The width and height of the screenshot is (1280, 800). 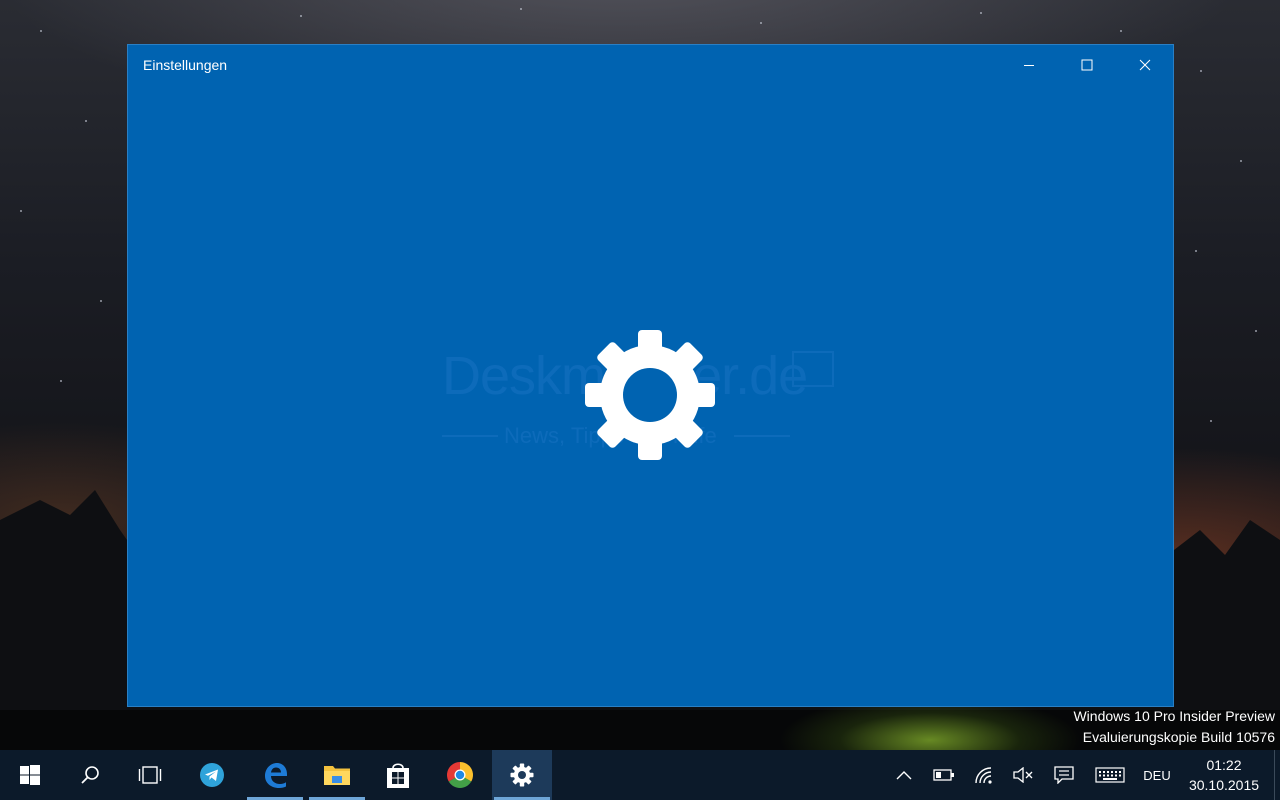 I want to click on edge-taskbar-button, so click(x=275, y=775).